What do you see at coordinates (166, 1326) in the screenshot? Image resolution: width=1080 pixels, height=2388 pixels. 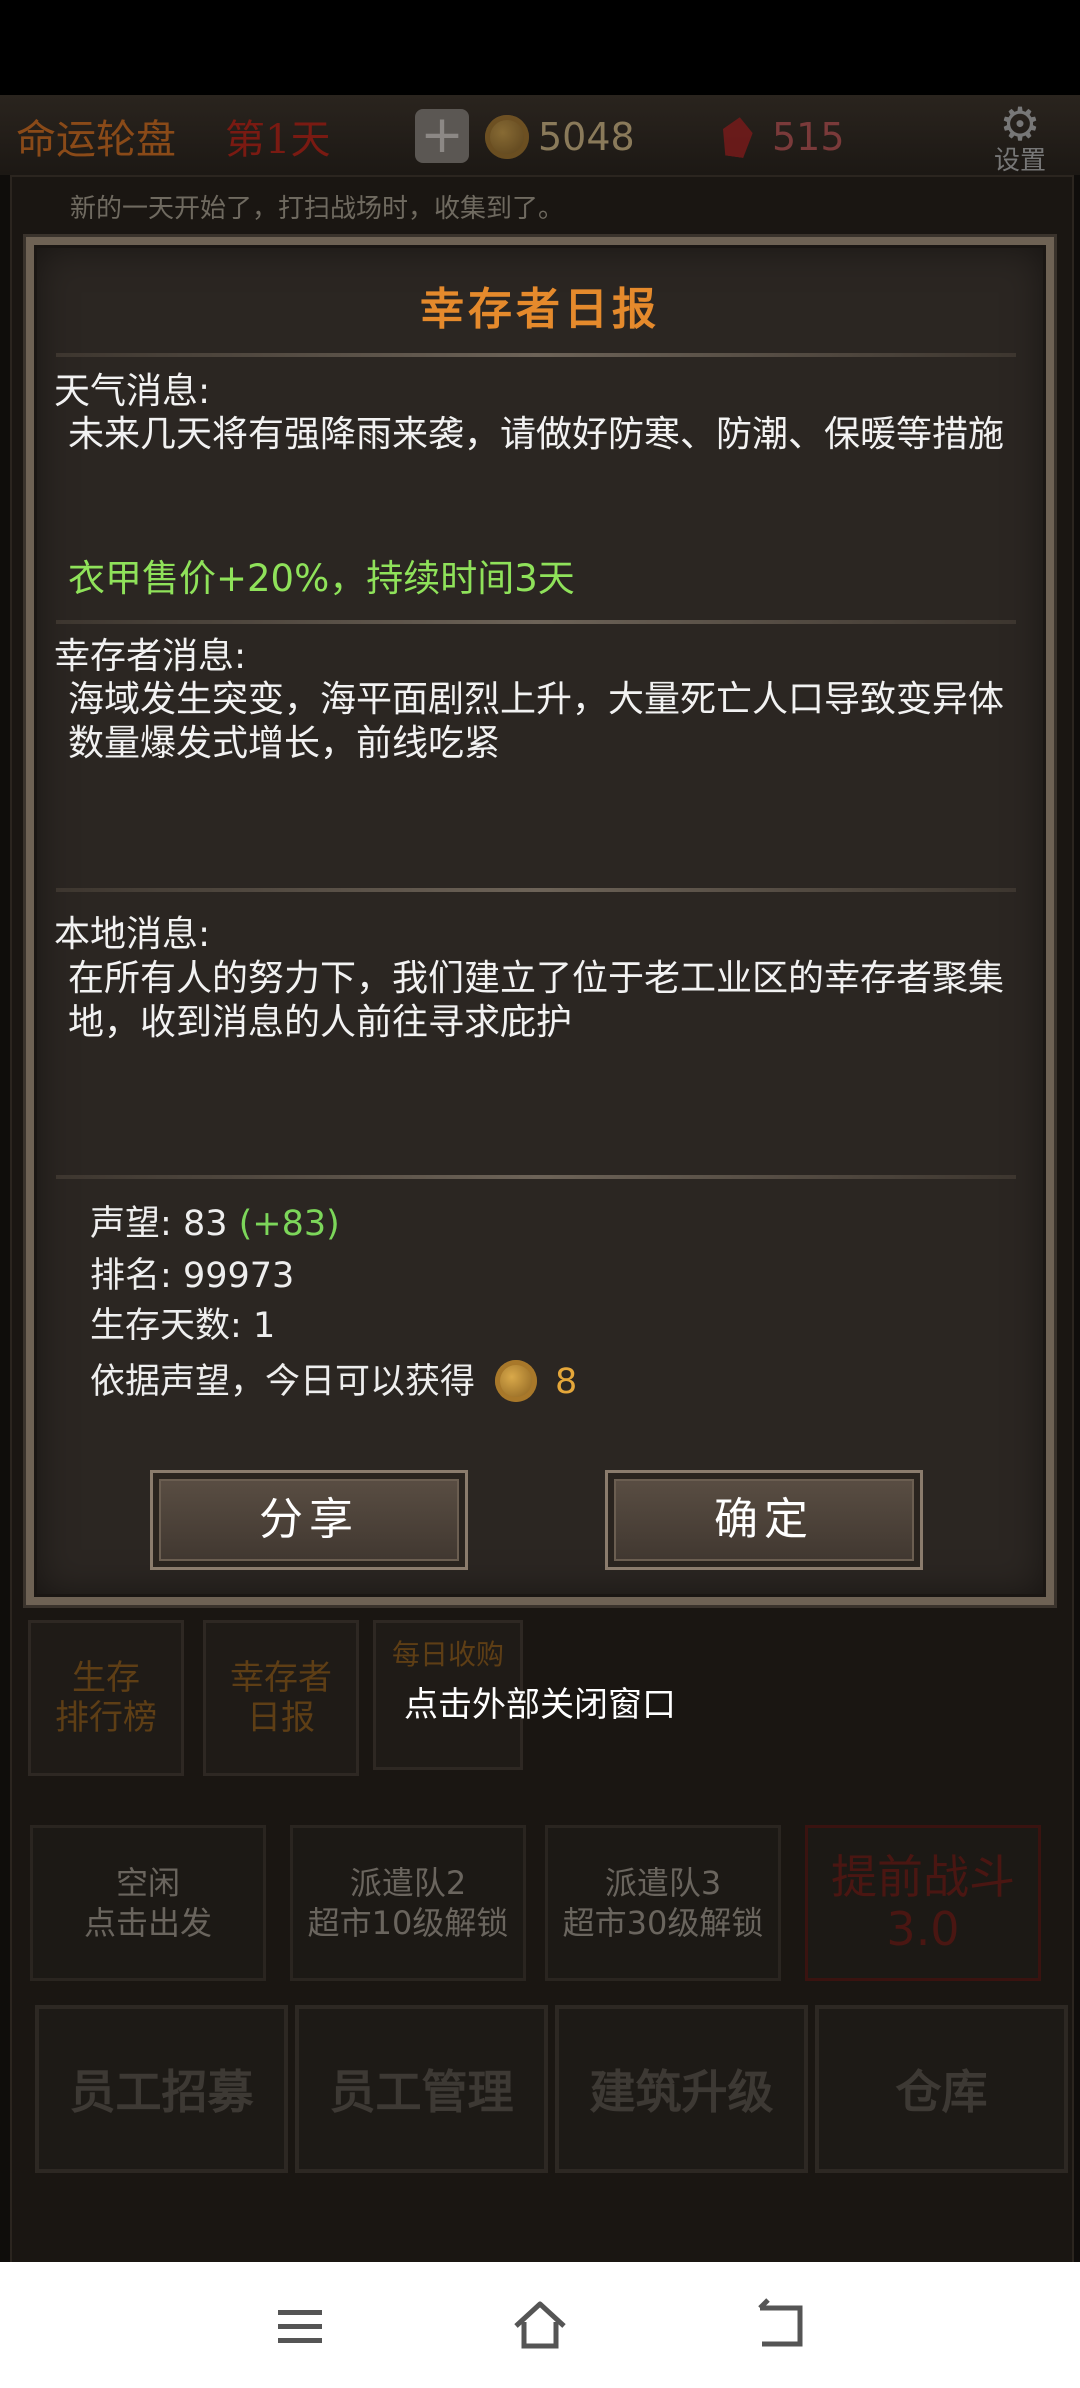 I see `survival-days-label: 生存天数:` at bounding box center [166, 1326].